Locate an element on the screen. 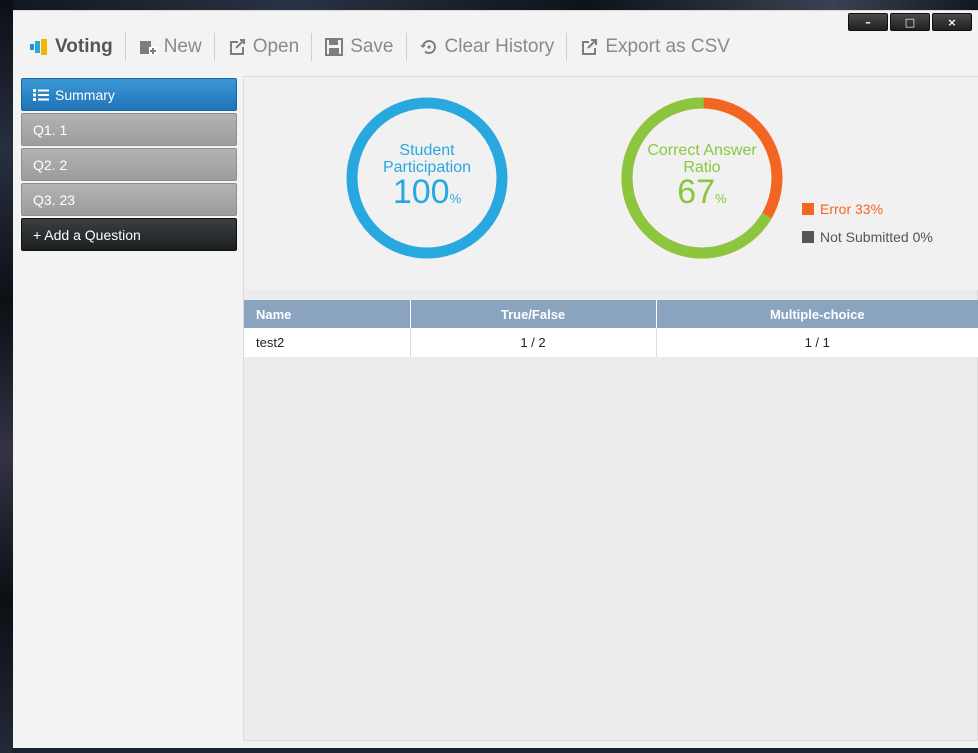 Image resolution: width=978 pixels, height=753 pixels. table-row: test2 1 / 2 1 / 1 is located at coordinates (611, 342).